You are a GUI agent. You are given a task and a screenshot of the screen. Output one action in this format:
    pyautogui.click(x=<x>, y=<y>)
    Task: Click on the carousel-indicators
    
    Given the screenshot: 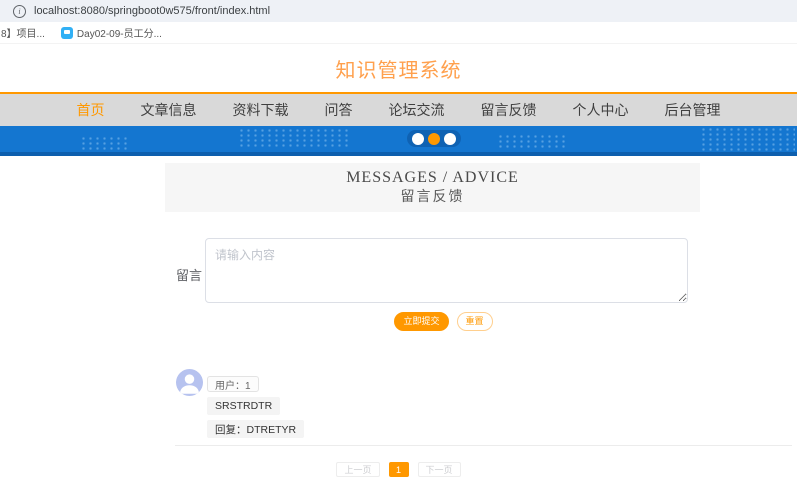 What is the action you would take?
    pyautogui.click(x=434, y=138)
    